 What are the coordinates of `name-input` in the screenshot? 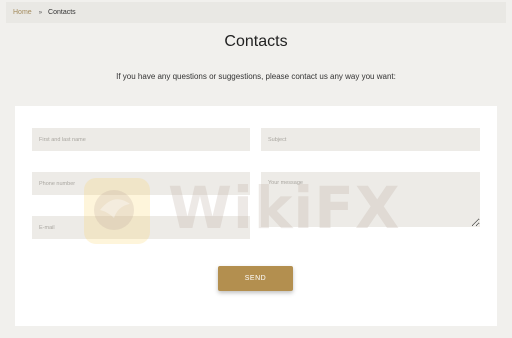 It's located at (141, 139).